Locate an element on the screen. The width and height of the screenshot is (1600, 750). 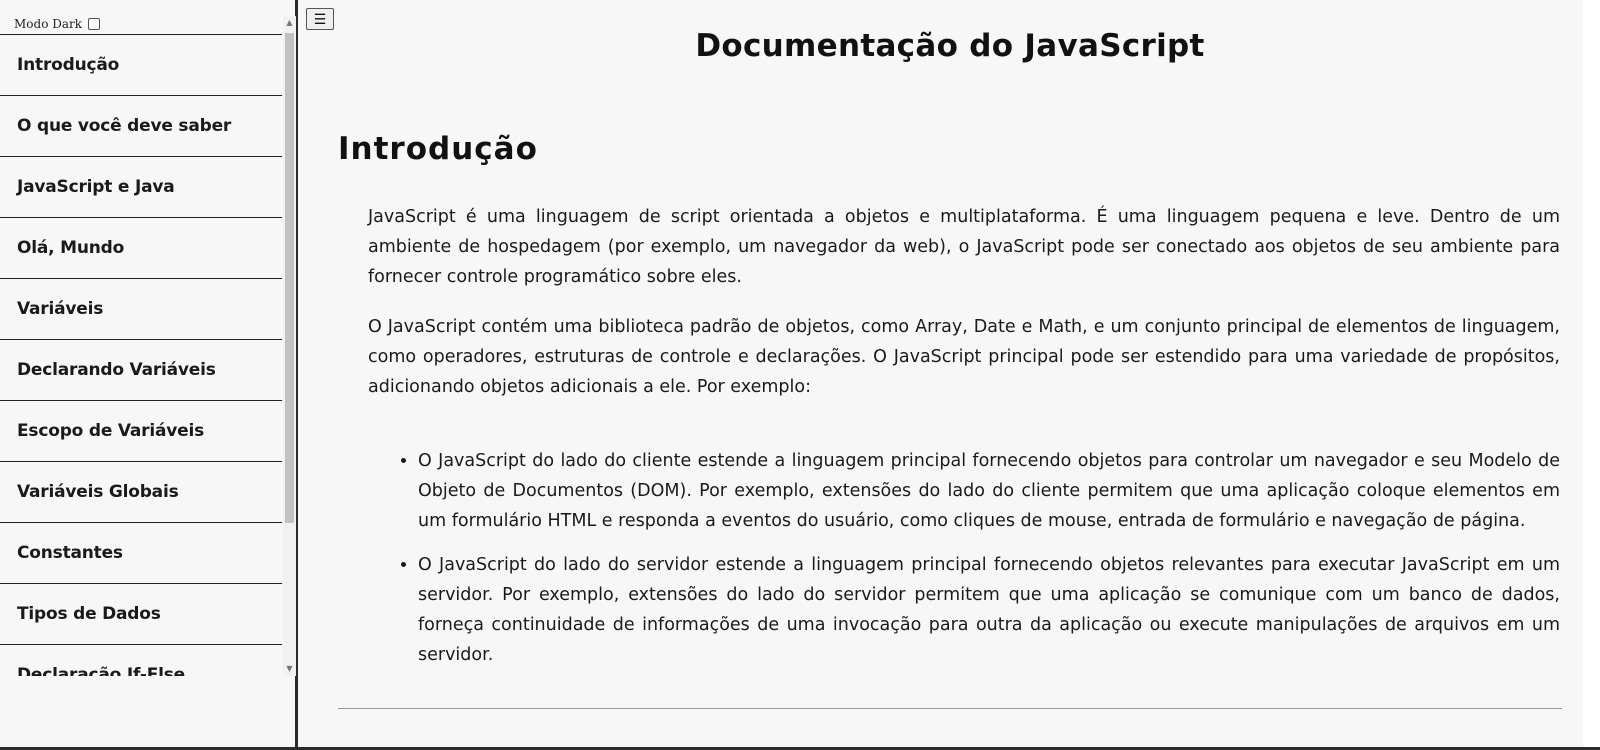
section-title: Introdução is located at coordinates (438, 149).